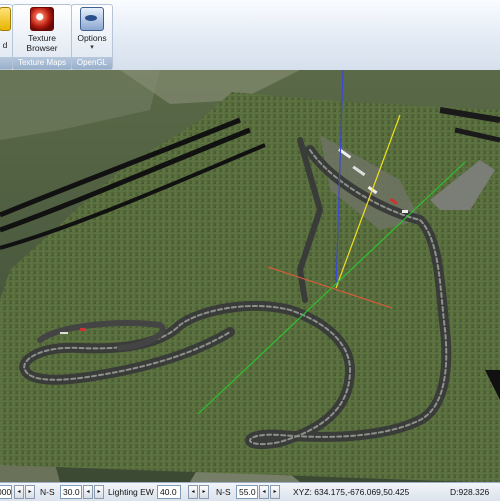  I want to click on opengl-options-icon, so click(92, 19).